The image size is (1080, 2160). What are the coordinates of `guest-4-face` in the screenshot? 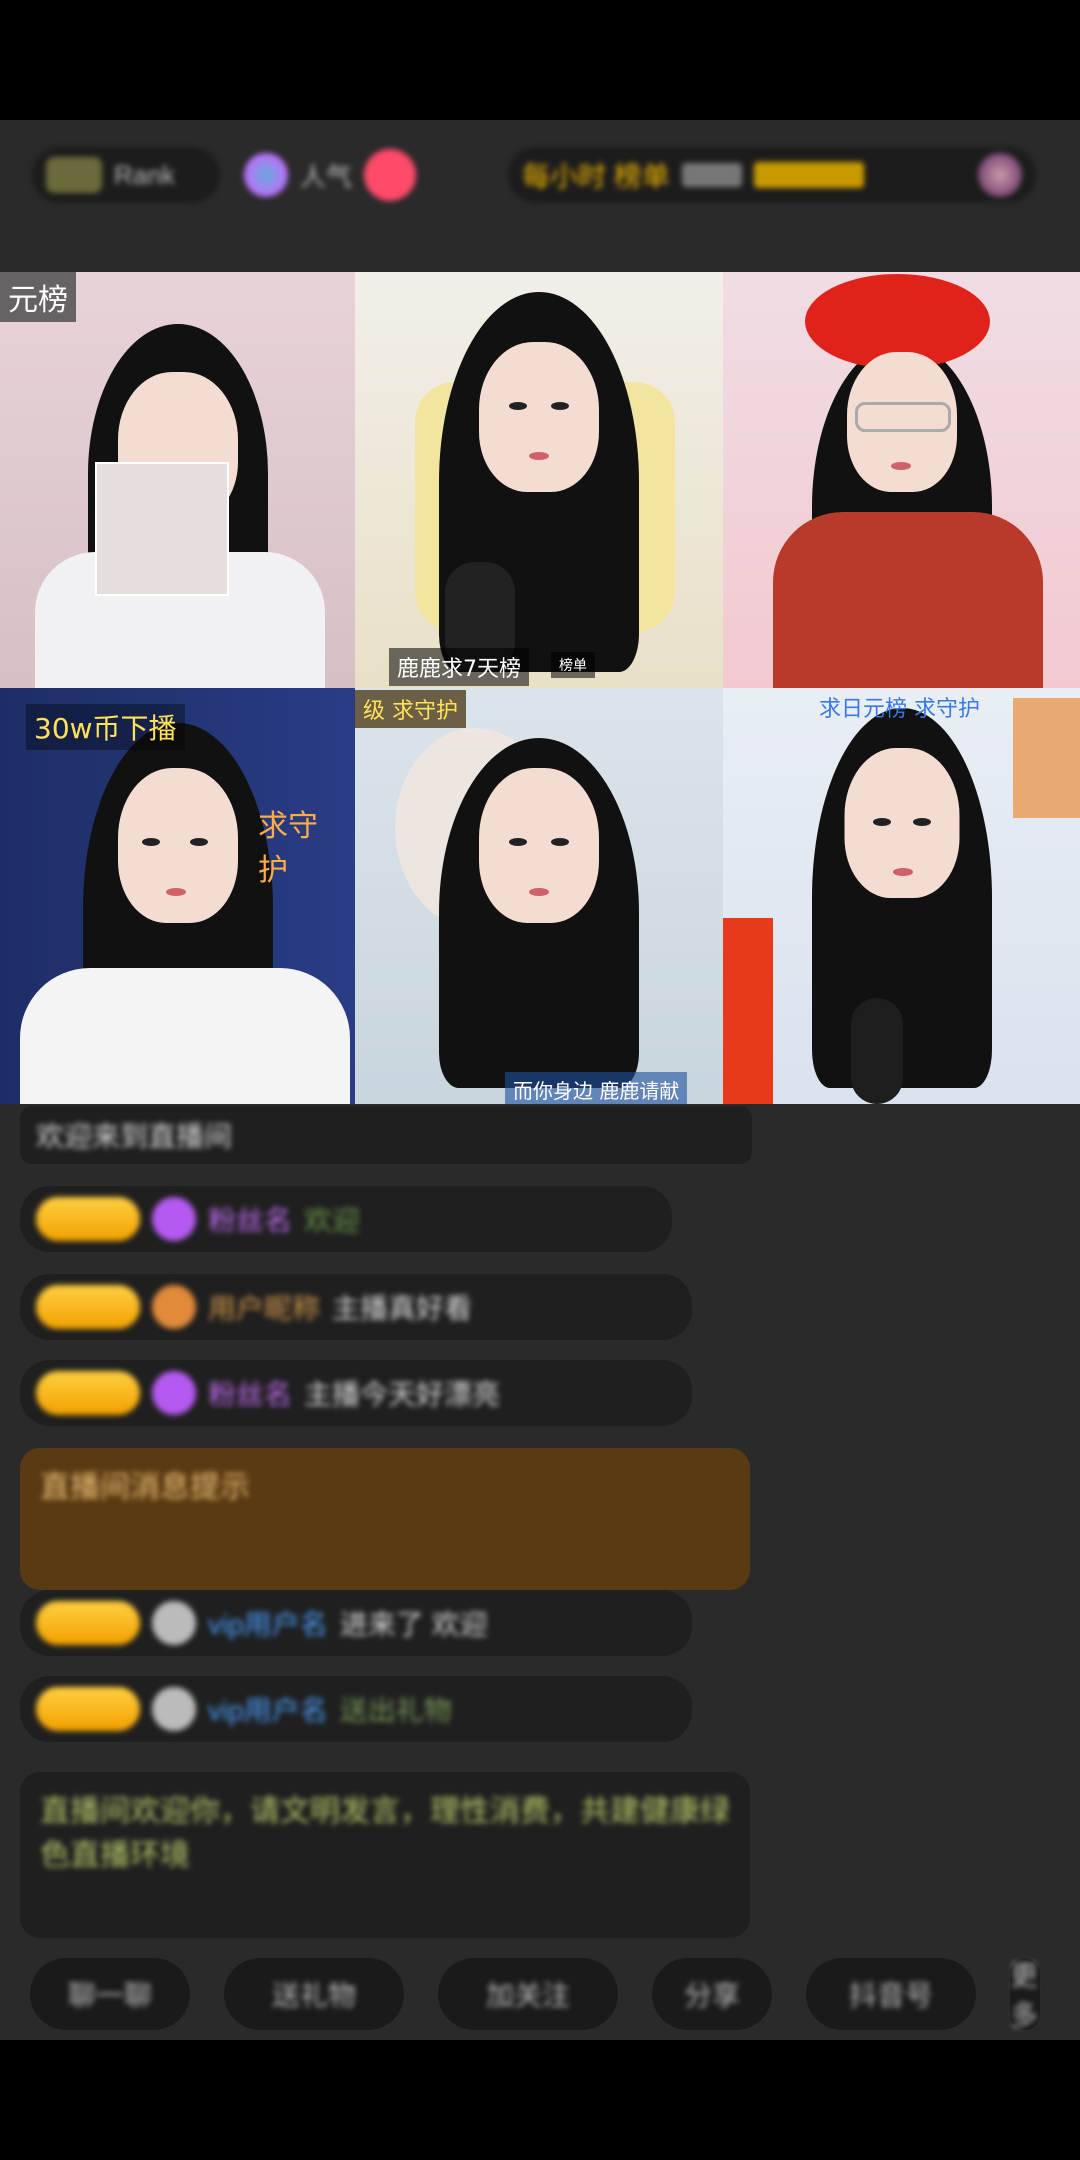 It's located at (177, 845).